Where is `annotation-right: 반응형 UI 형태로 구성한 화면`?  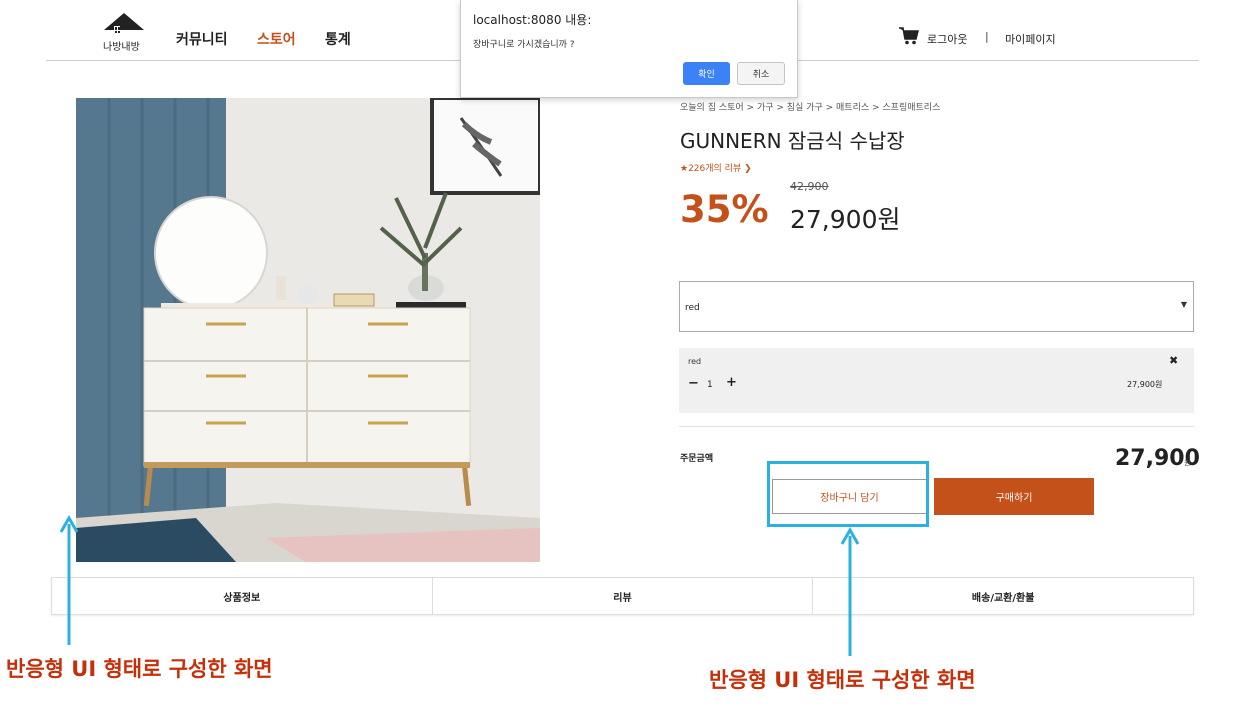
annotation-right: 반응형 UI 형태로 구성한 화면 is located at coordinates (842, 680).